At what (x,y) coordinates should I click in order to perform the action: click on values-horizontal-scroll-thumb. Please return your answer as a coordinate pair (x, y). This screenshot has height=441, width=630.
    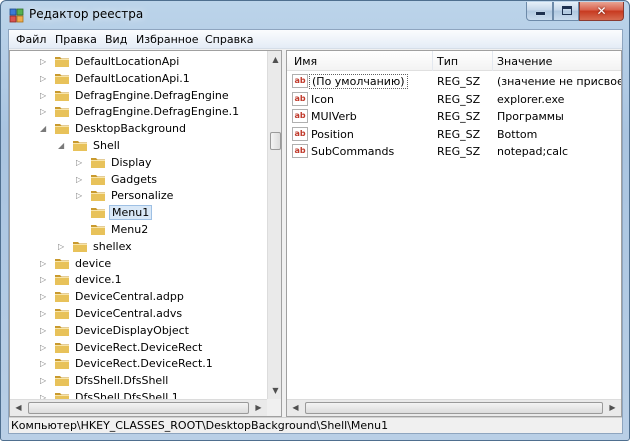
    Looking at the image, I should click on (454, 408).